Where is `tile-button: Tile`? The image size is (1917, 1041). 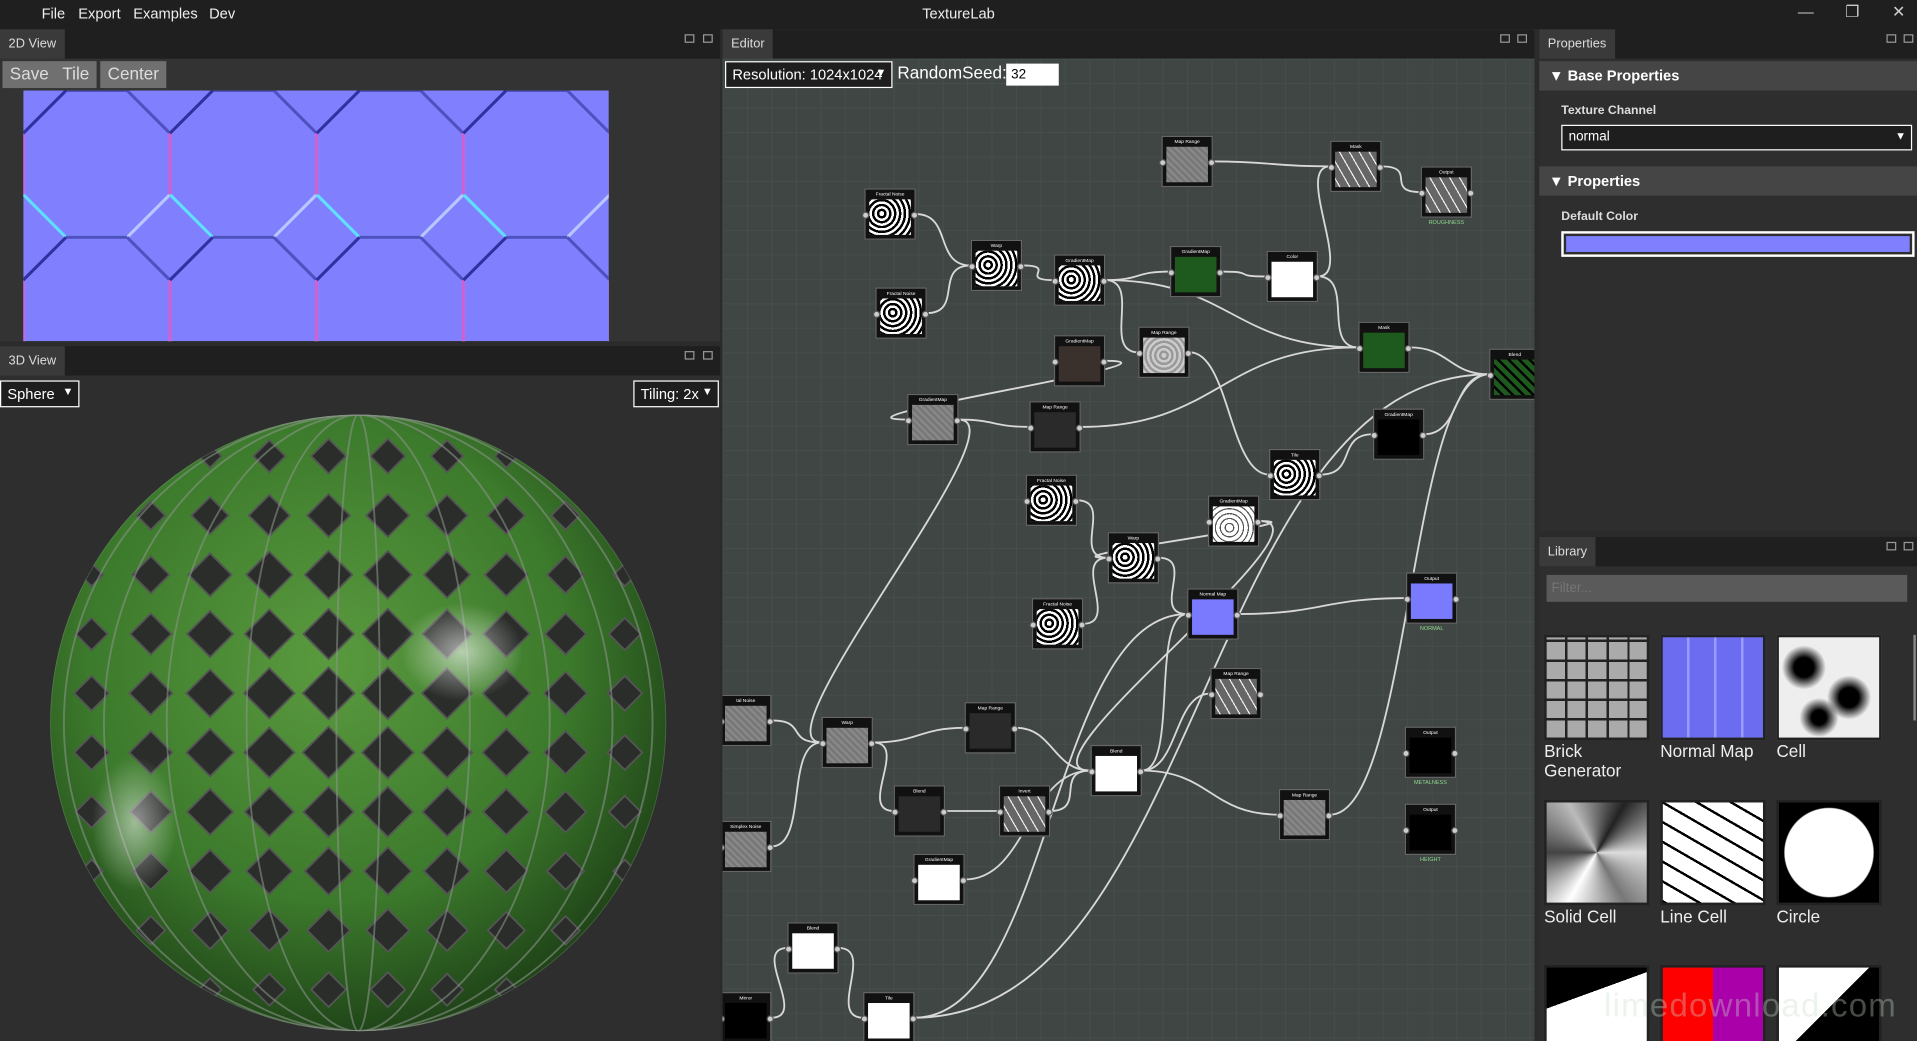 tile-button: Tile is located at coordinates (76, 75).